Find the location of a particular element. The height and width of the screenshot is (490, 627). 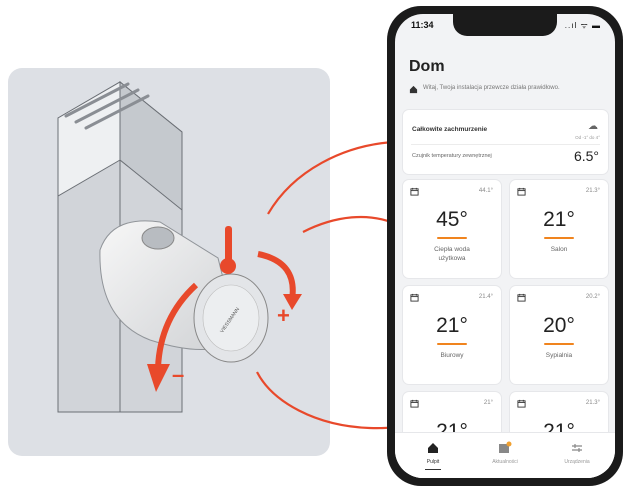

room-card-sypialnia: 20.2° 20° Sypialnia is located at coordinates (559, 335).